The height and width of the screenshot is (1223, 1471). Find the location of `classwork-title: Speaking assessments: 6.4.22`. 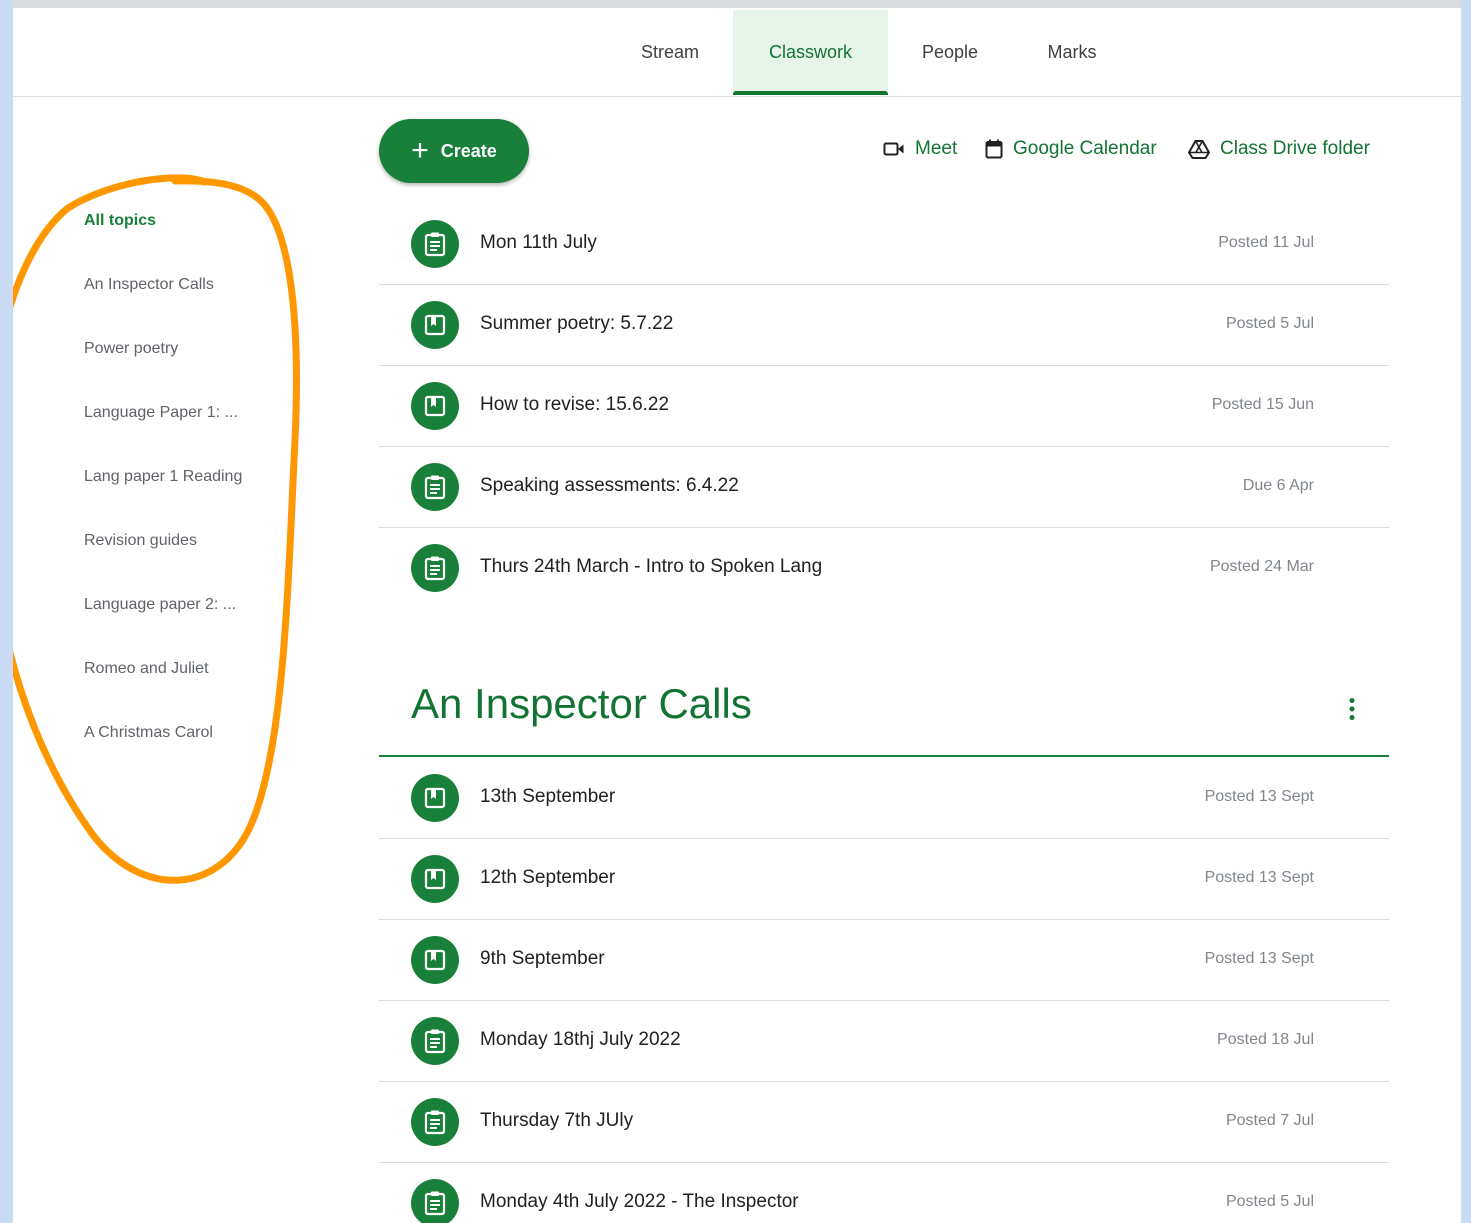

classwork-title: Speaking assessments: 6.4.22 is located at coordinates (609, 485).